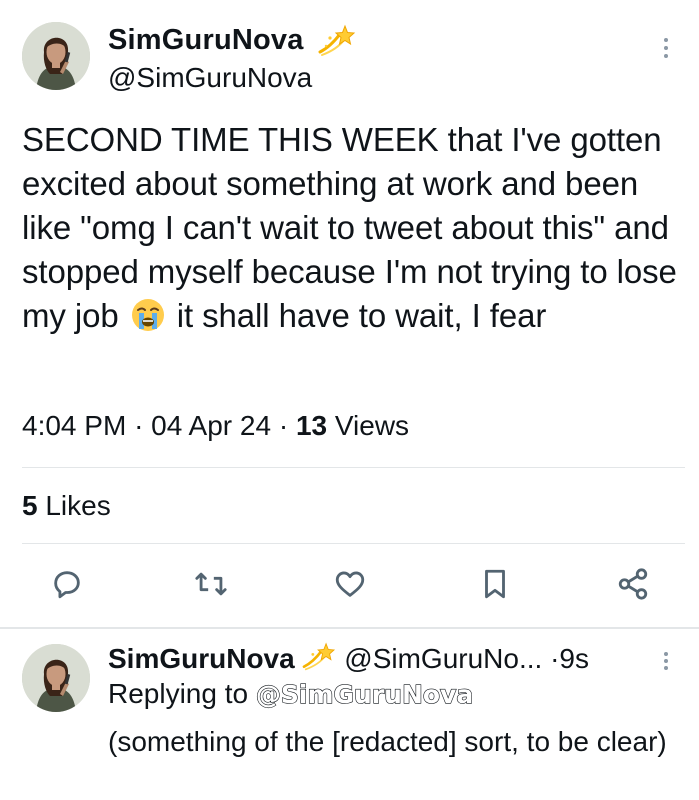  Describe the element at coordinates (147, 315) in the screenshot. I see `loudly-crying-face-emoji-icon` at that location.